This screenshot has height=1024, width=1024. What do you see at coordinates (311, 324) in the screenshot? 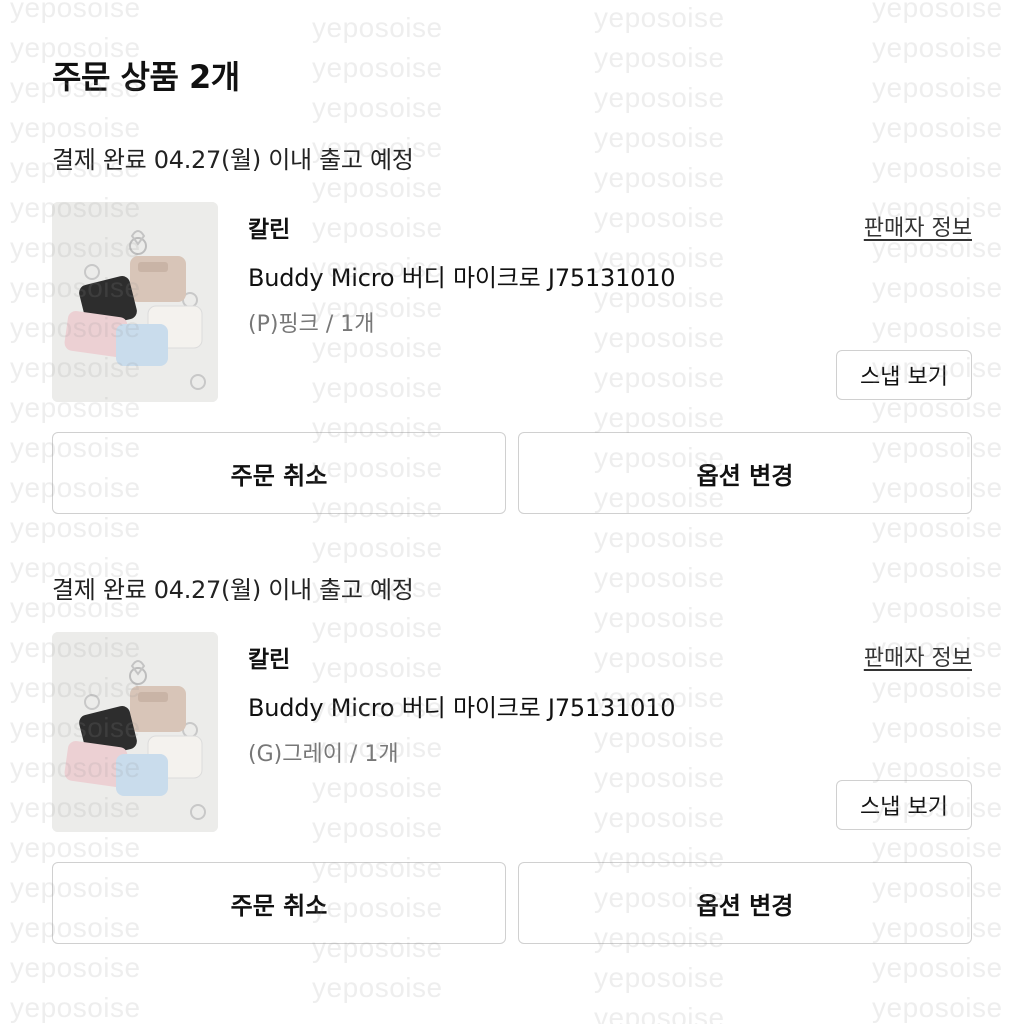
I see `product-option: (P)핑크 / 1개` at bounding box center [311, 324].